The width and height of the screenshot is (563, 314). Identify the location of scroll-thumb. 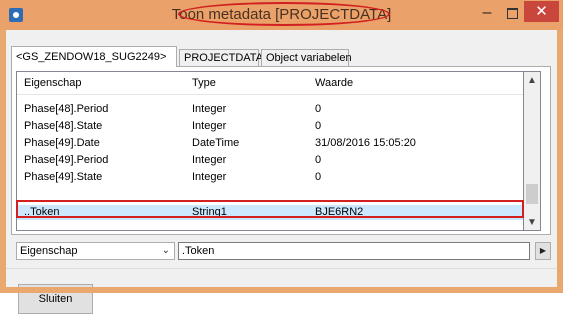
(532, 194).